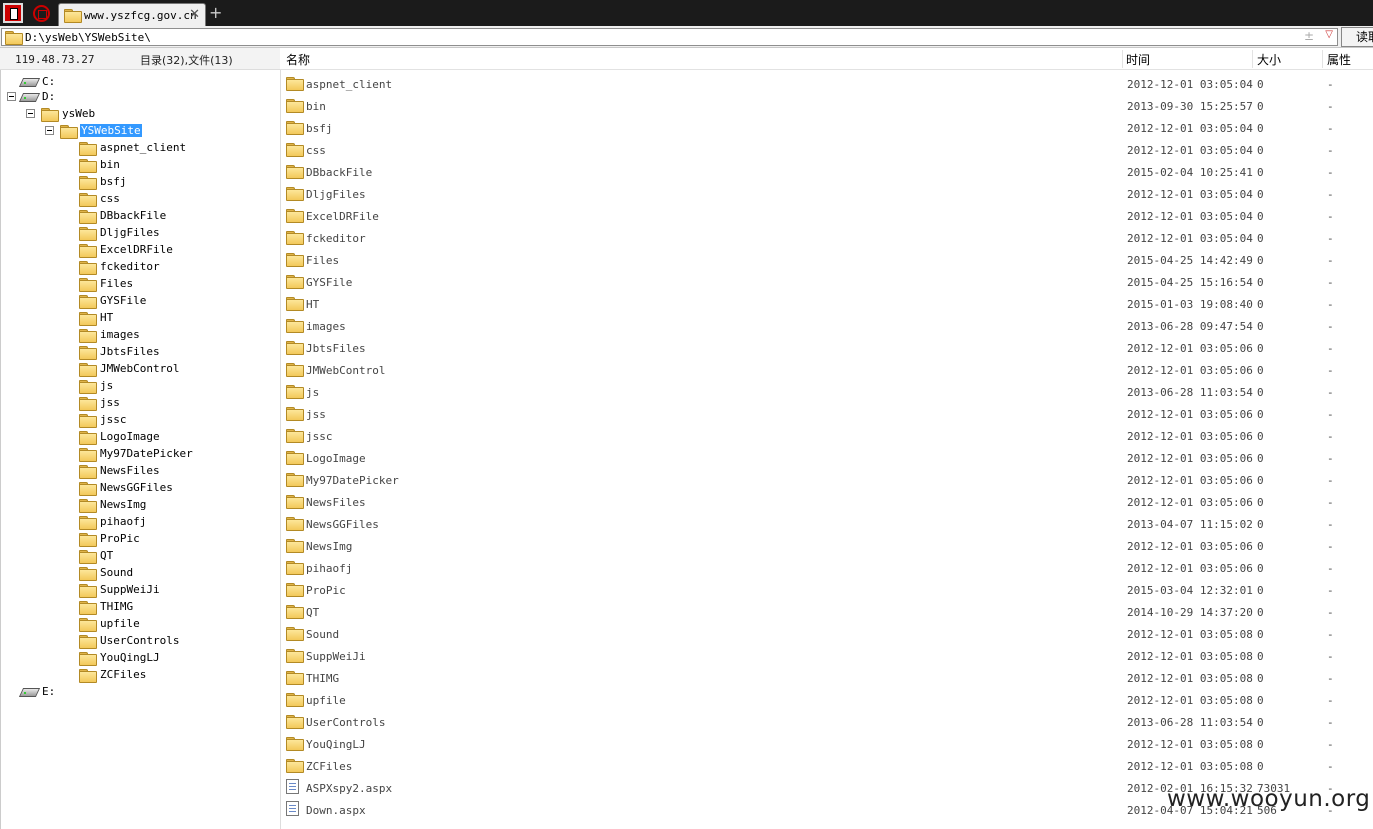 The width and height of the screenshot is (1373, 829). What do you see at coordinates (827, 568) in the screenshot?
I see `table-row: pihaofj 2012-12-01 03:05:06 0 -` at bounding box center [827, 568].